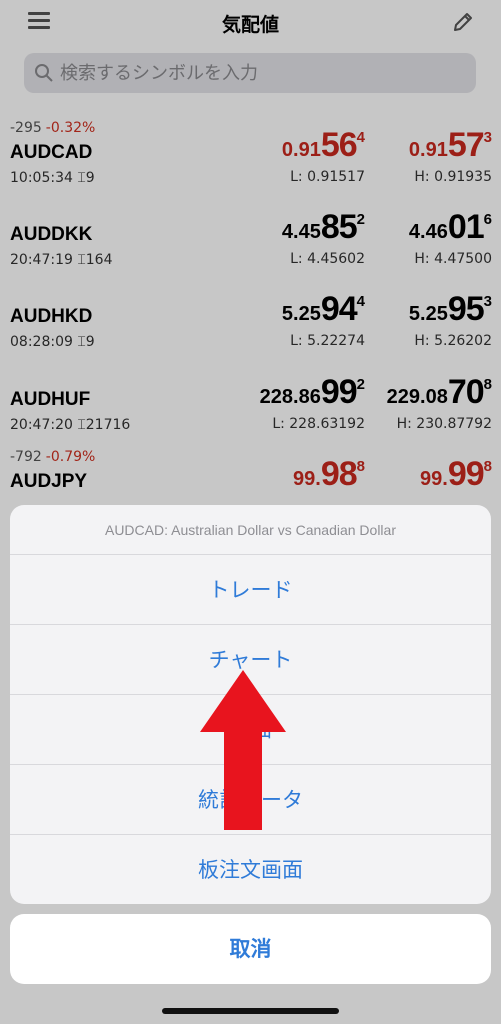 This screenshot has width=501, height=1024. I want to click on order-book-action: 板注文画面, so click(250, 869).